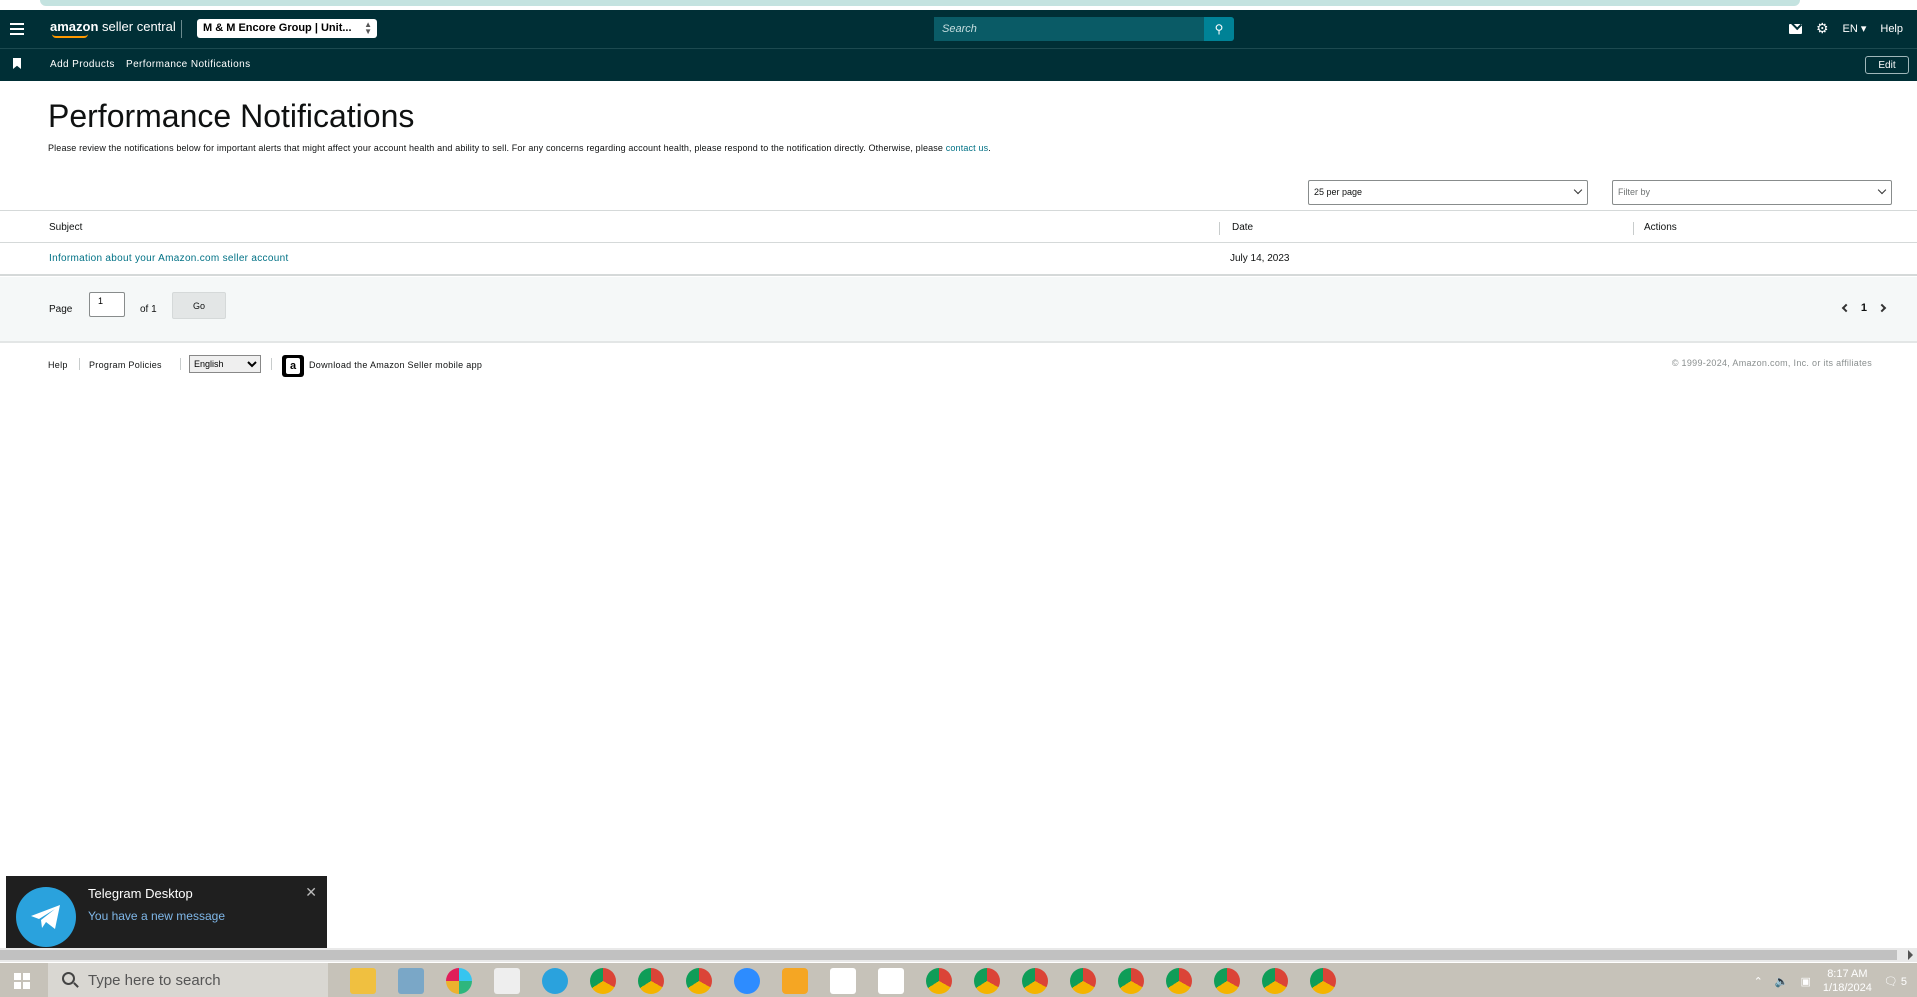  I want to click on notification-date: July 14, 2023, so click(1260, 258).